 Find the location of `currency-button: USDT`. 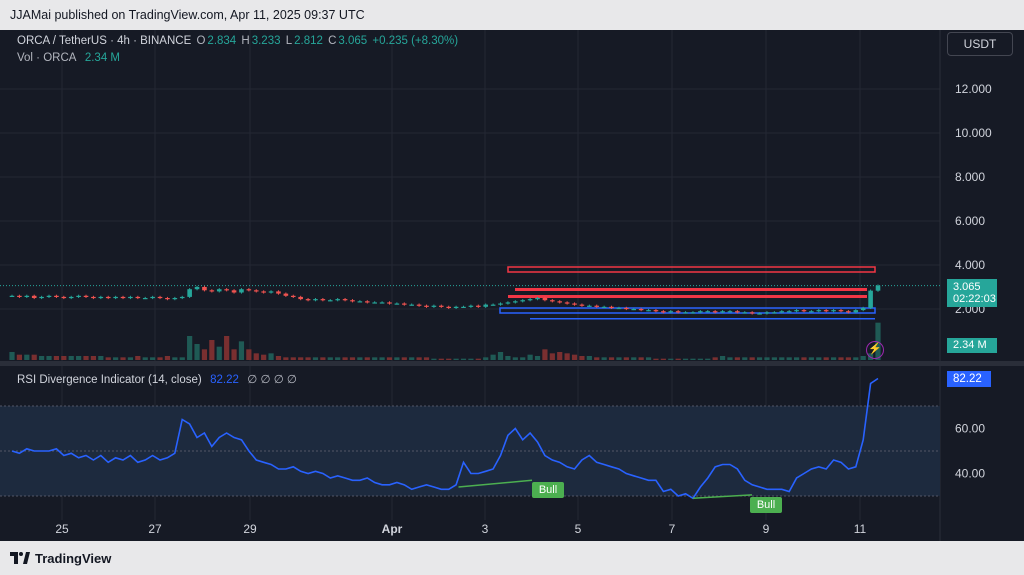

currency-button: USDT is located at coordinates (980, 44).